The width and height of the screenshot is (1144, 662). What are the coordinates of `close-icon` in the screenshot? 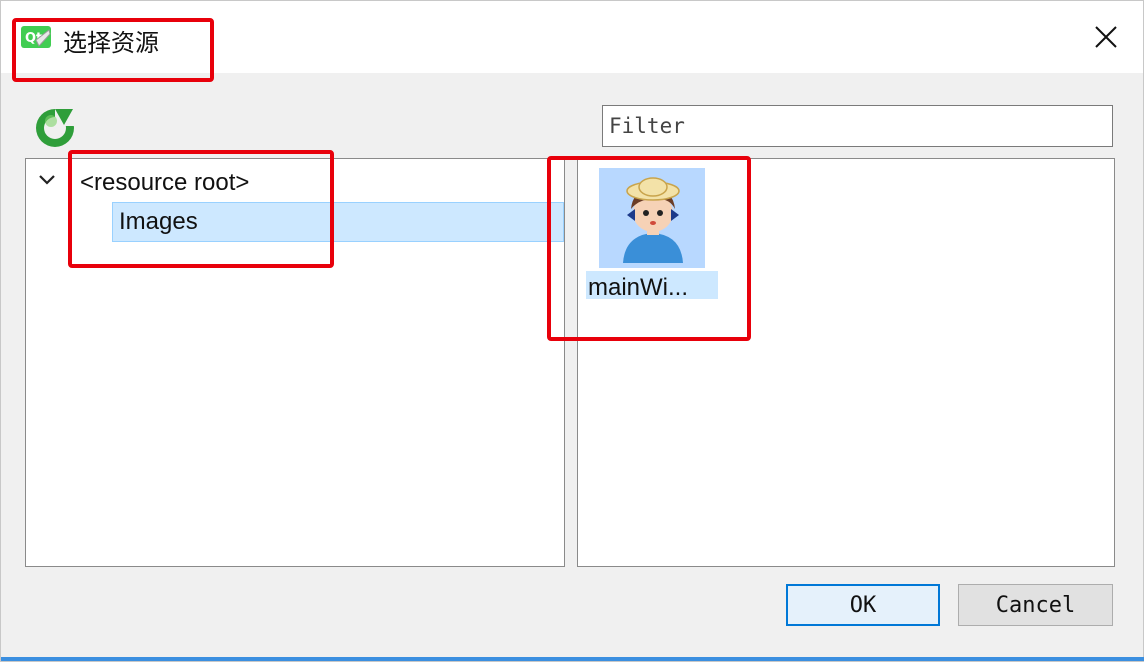 It's located at (1106, 37).